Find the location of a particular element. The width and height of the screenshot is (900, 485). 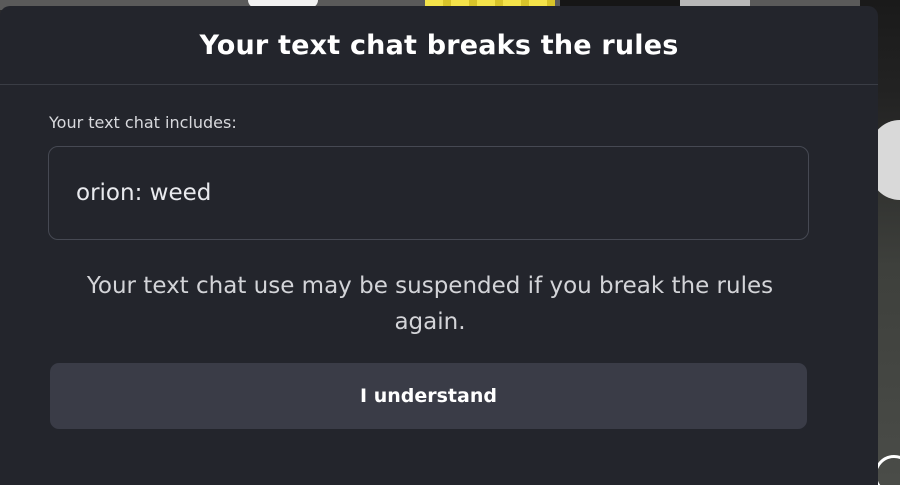

i-understand-button: I understand is located at coordinates (428, 396).